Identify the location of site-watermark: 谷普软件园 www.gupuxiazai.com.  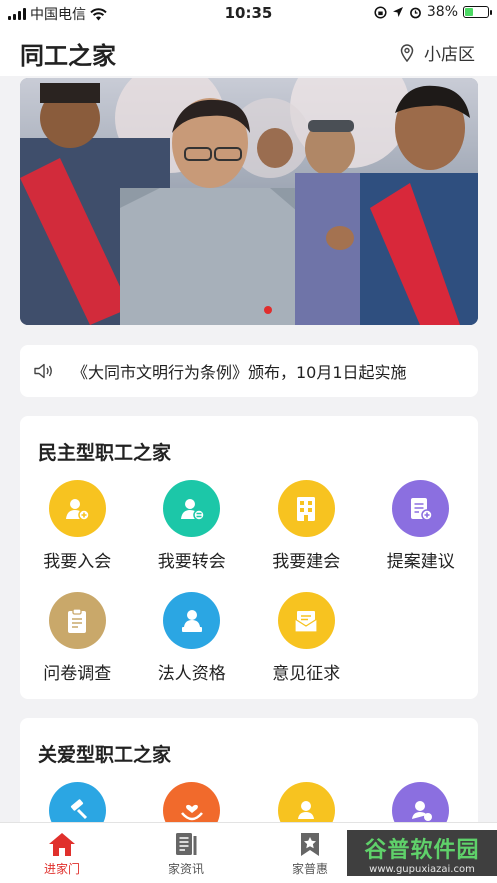
(422, 853).